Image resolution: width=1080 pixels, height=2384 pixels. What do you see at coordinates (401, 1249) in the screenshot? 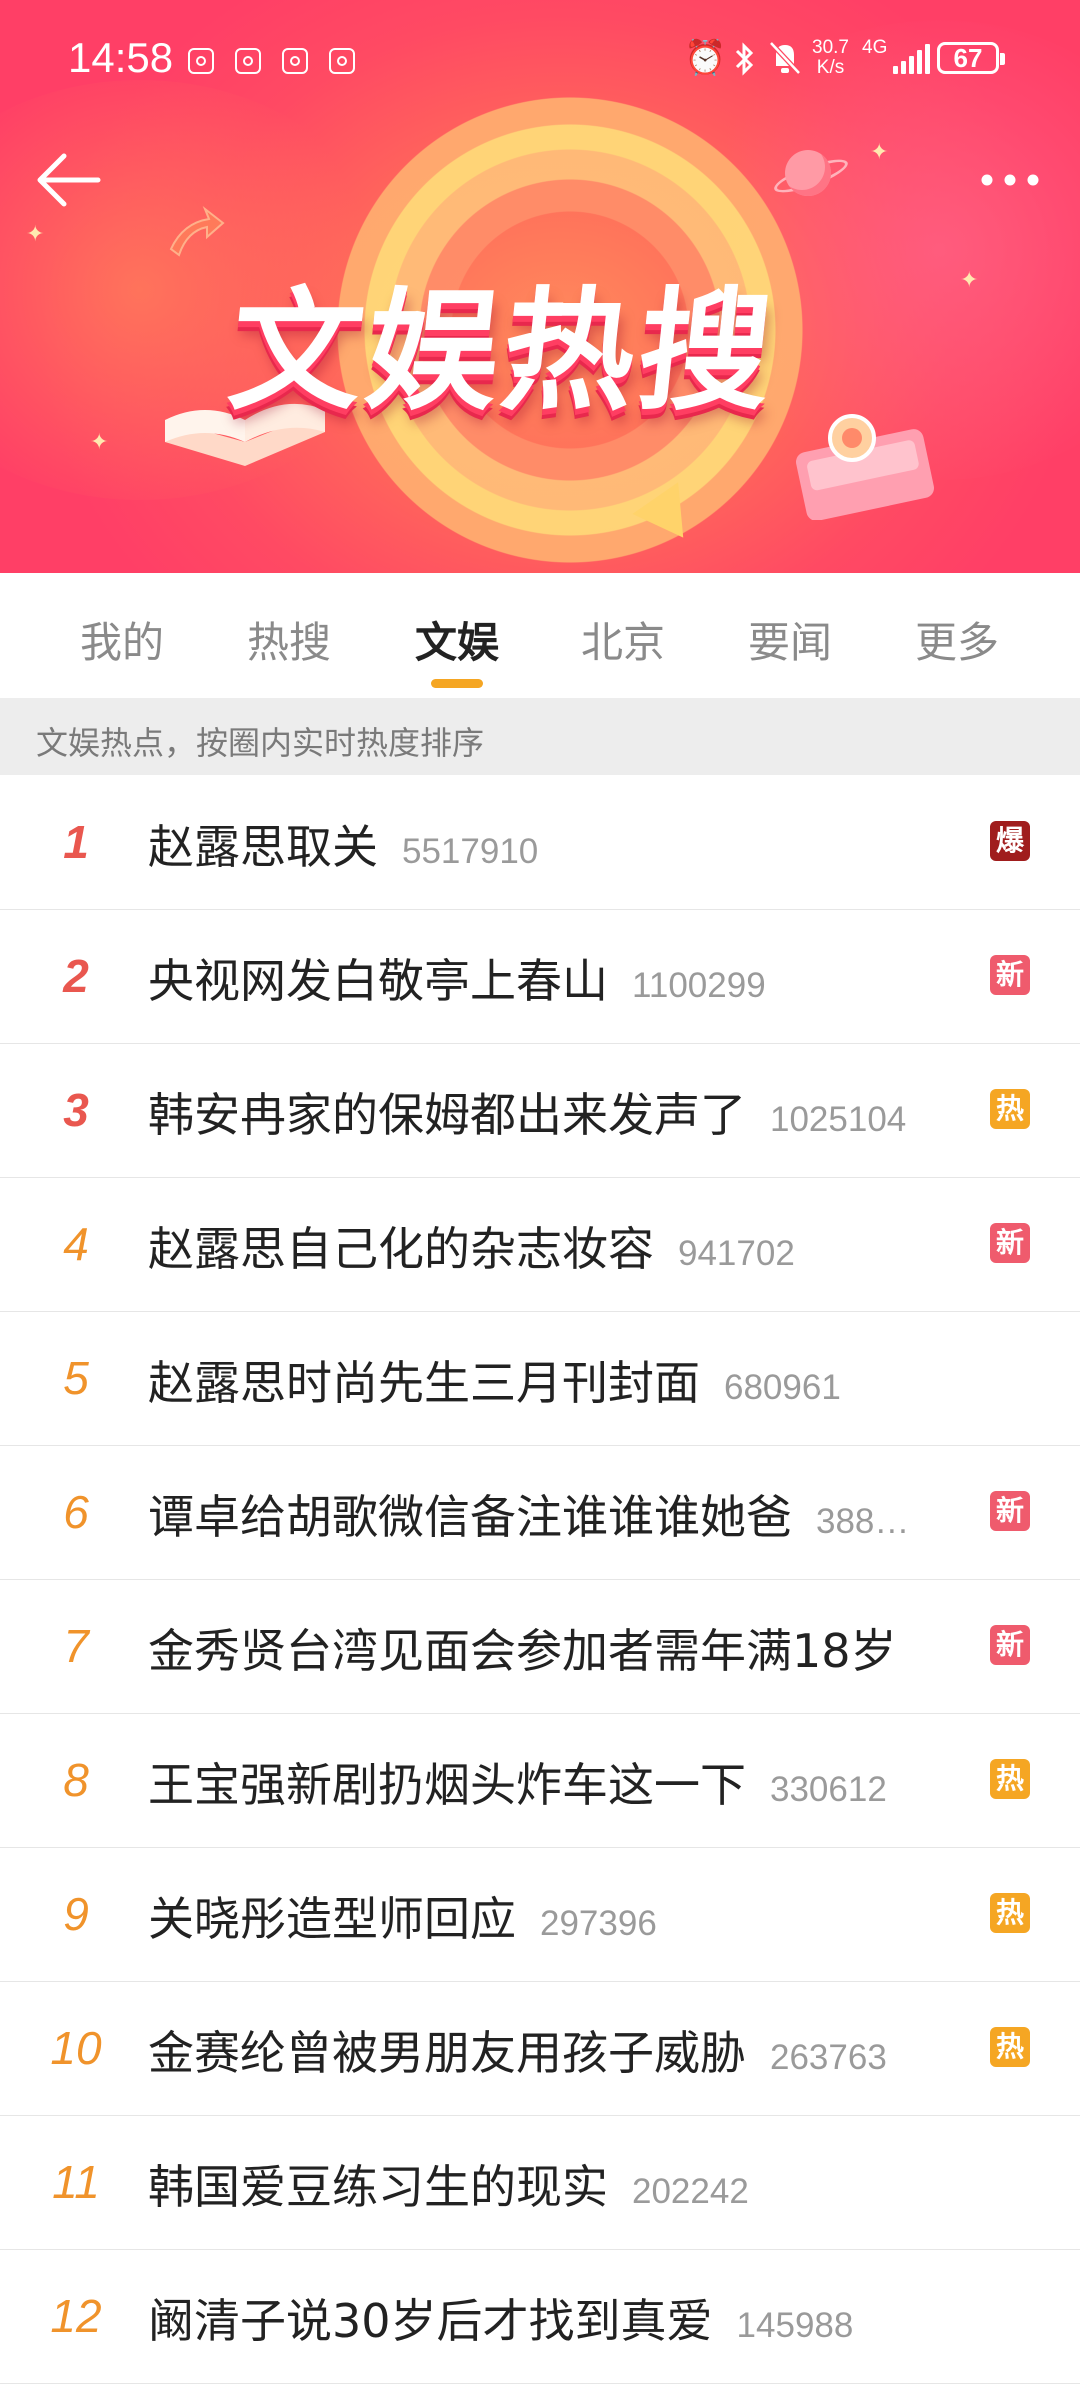
I see `topic-title: 赵露思自己化的杂志妆容` at bounding box center [401, 1249].